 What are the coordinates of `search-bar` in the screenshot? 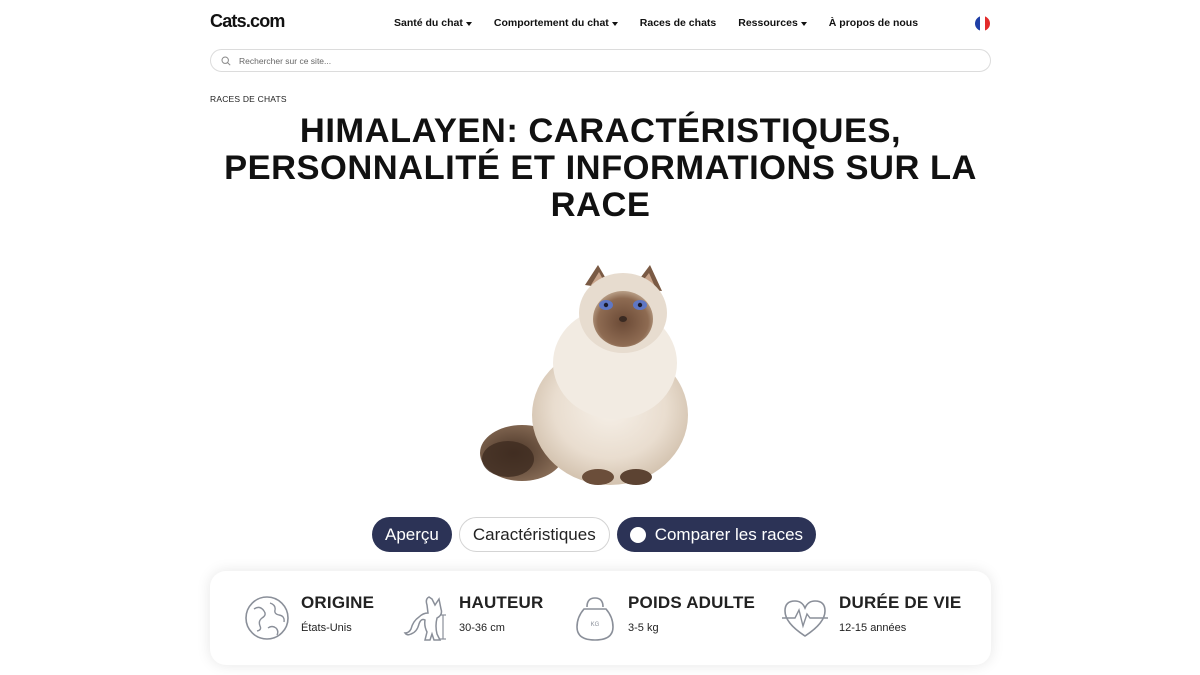 It's located at (600, 60).